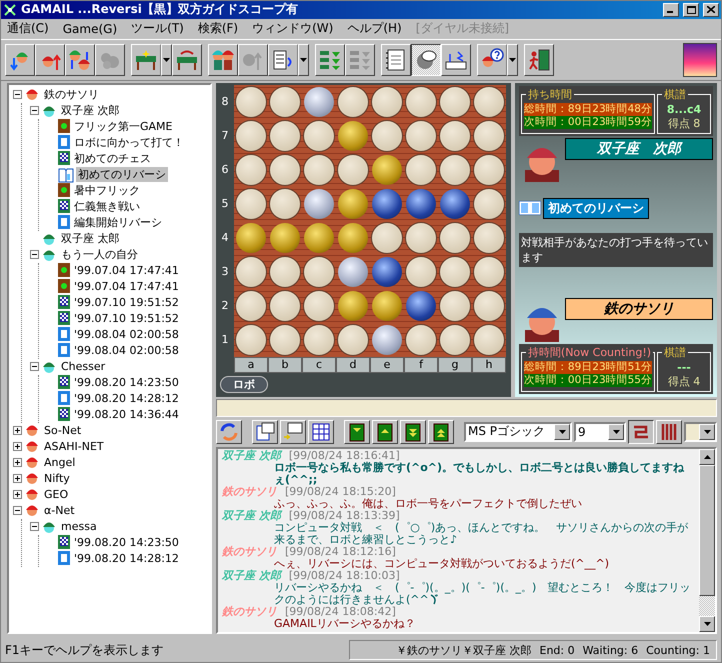 Image resolution: width=722 pixels, height=663 pixels. I want to click on menu-item: 通信(C), so click(28, 29).